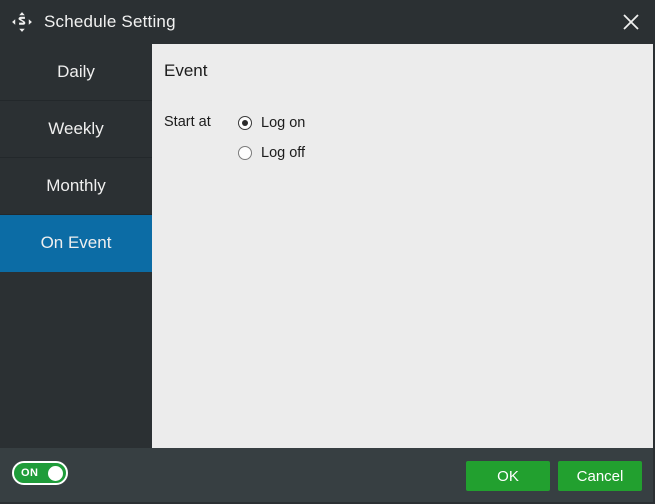  I want to click on title-bar: Schedule Setting, so click(326, 22).